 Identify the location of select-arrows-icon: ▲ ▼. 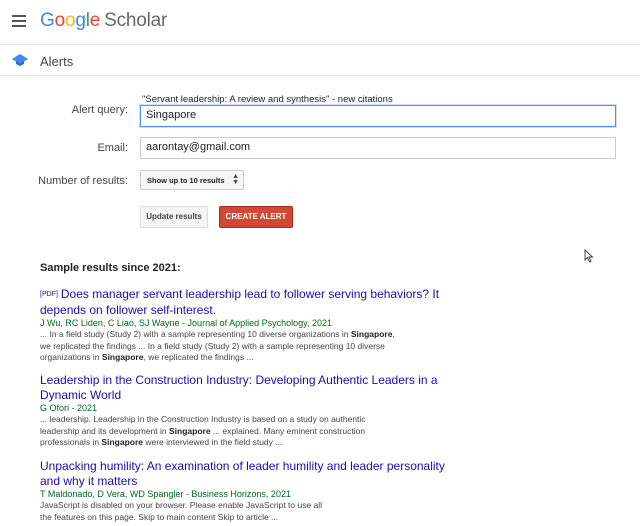
(235, 179).